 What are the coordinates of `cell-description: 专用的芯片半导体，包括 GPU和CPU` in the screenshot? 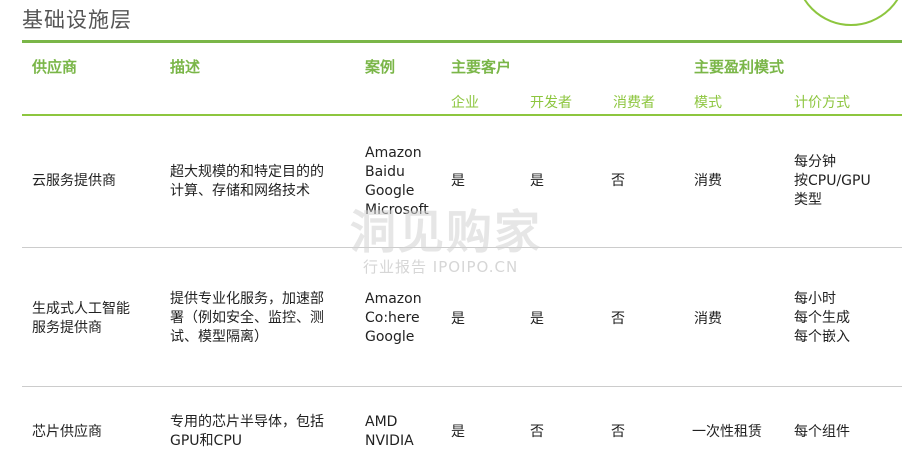 It's located at (247, 431).